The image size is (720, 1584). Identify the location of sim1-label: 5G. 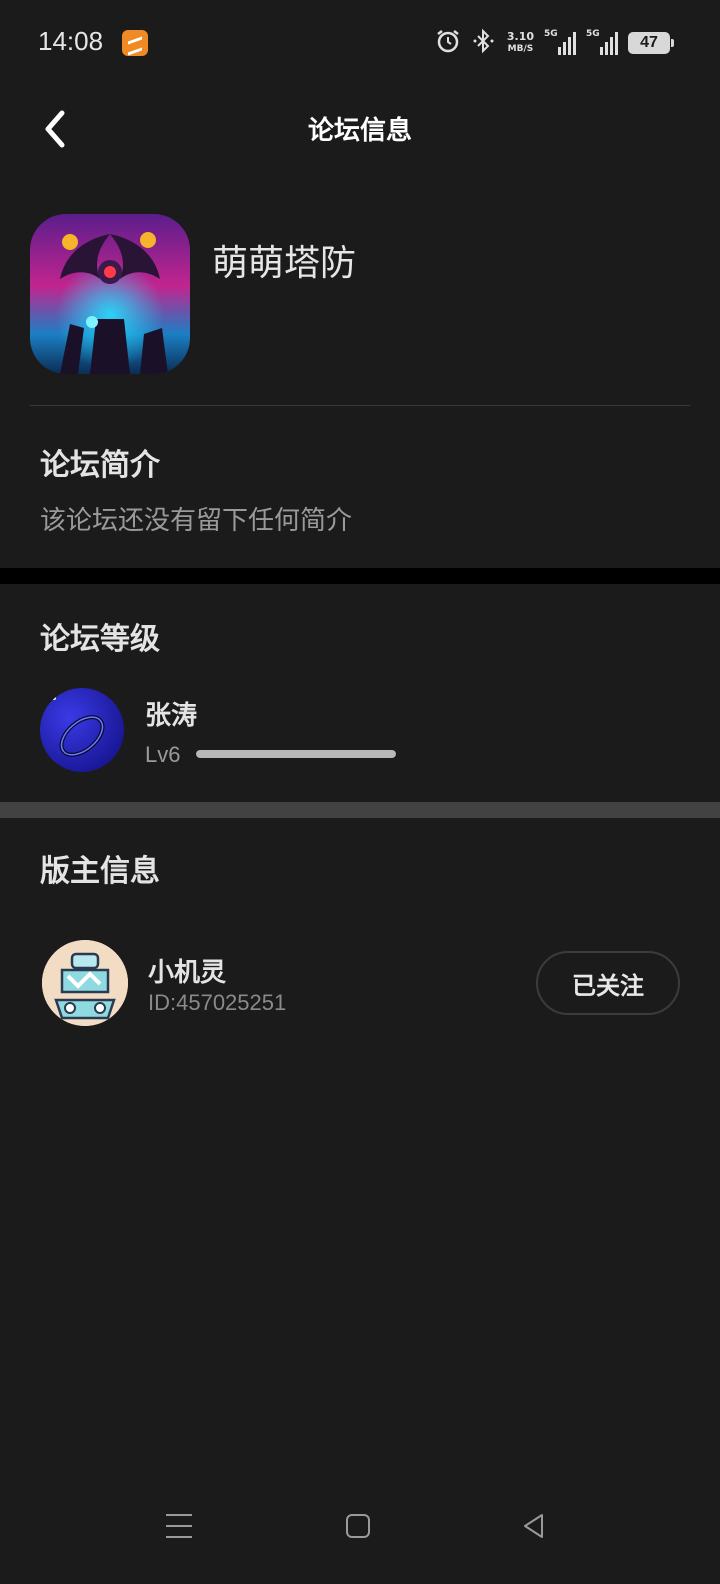
(551, 34).